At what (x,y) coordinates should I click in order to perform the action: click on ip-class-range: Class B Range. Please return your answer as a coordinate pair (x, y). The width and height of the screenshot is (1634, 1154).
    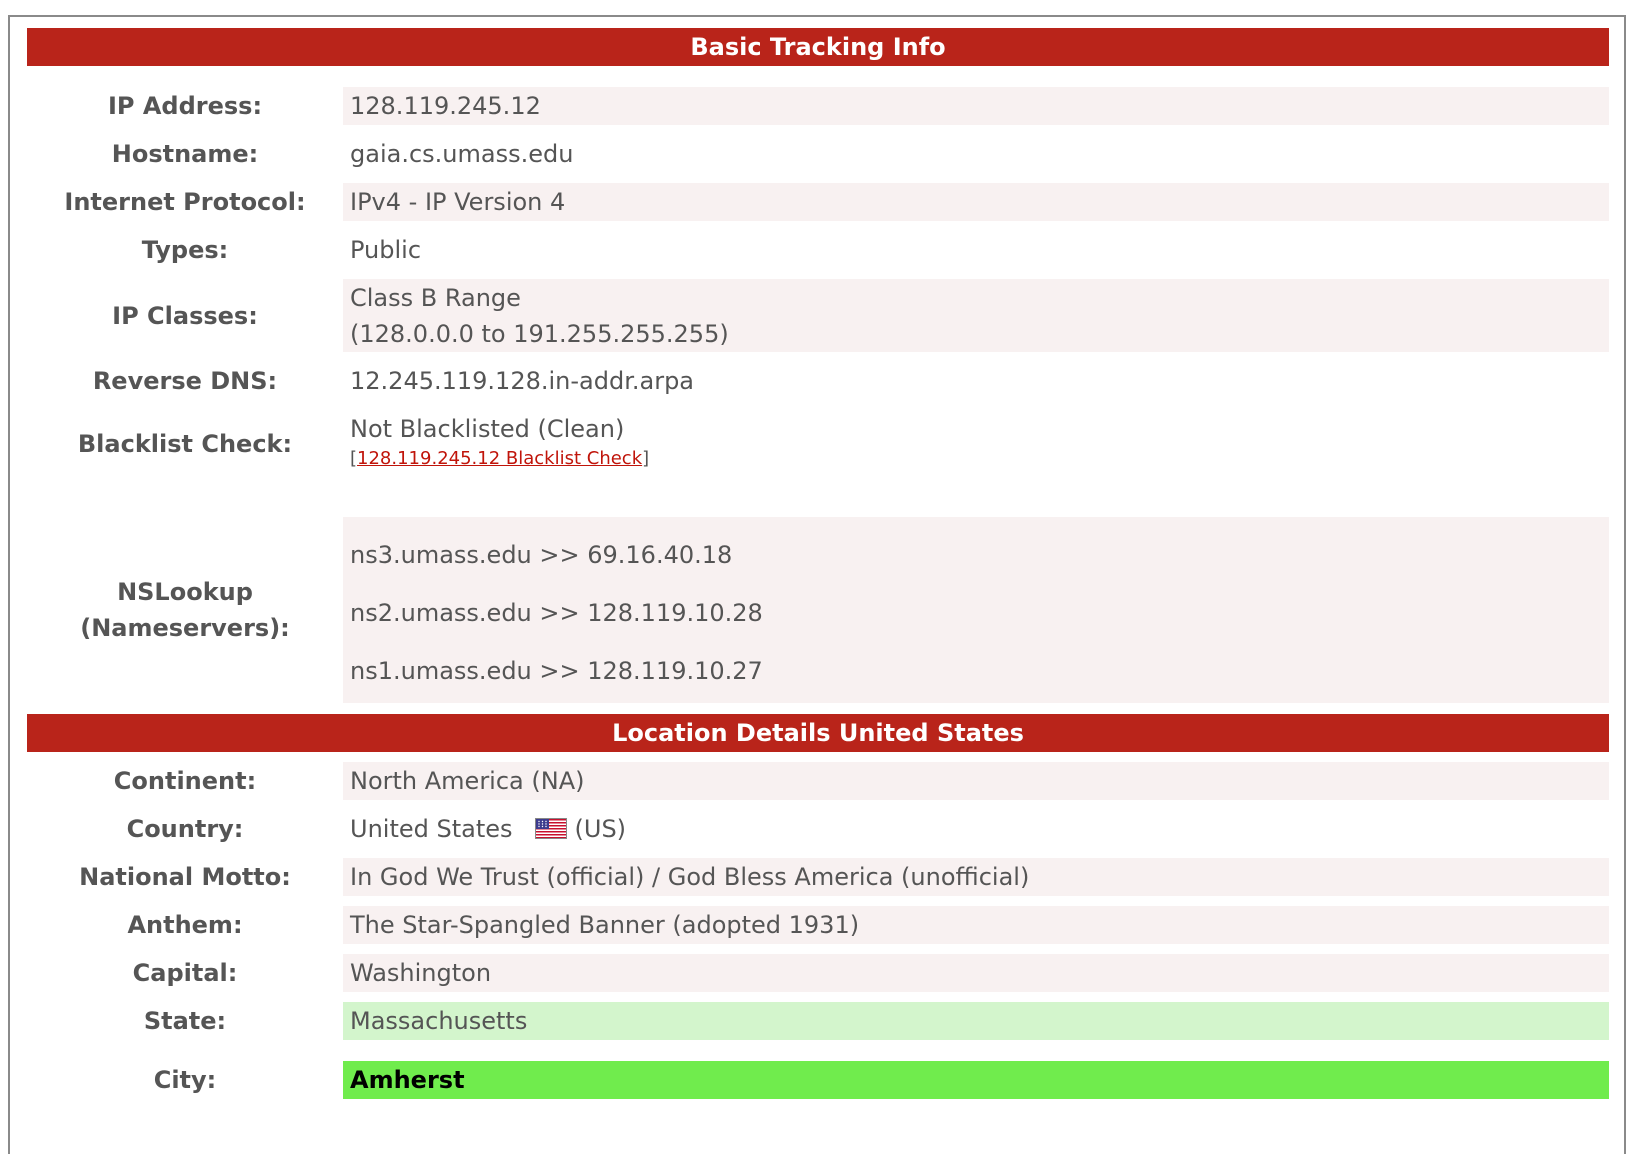
    Looking at the image, I should click on (435, 298).